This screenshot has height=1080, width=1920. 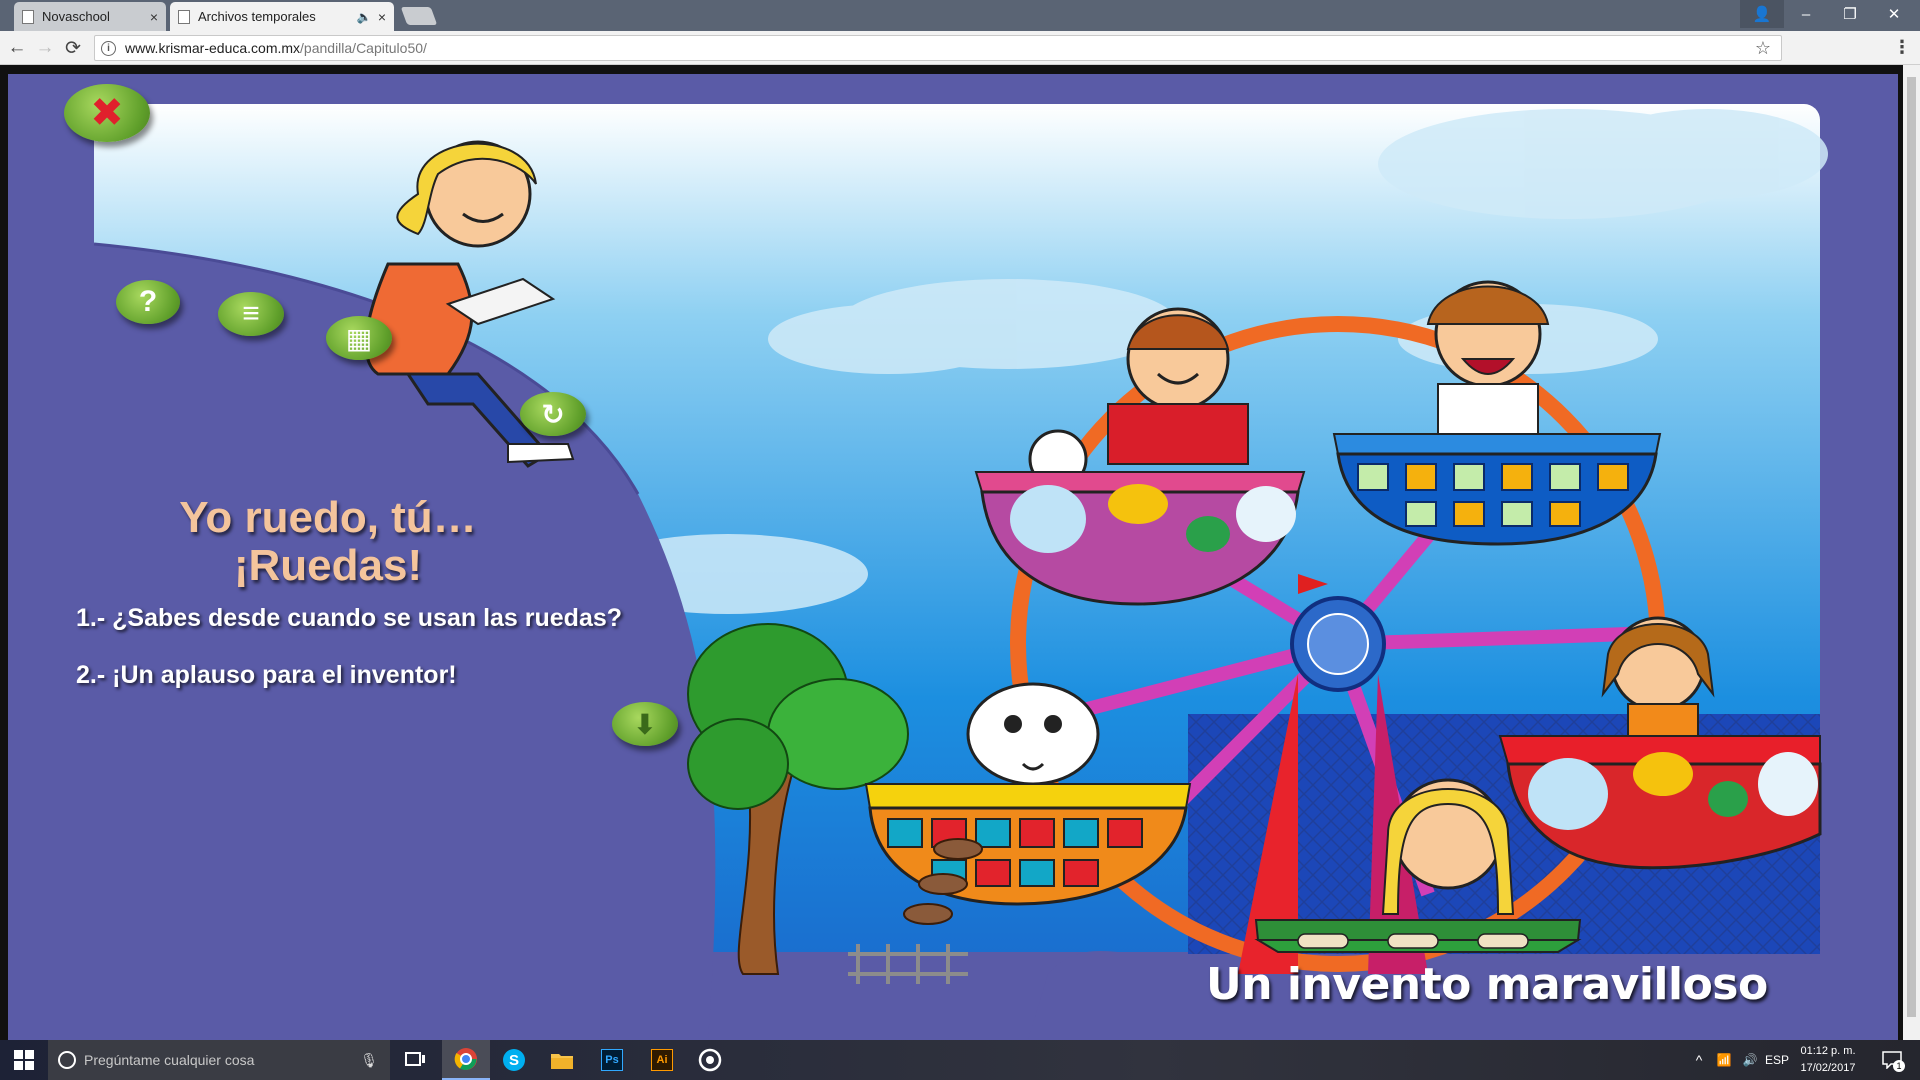 I want to click on close-window-button: ✕, so click(x=1894, y=14).